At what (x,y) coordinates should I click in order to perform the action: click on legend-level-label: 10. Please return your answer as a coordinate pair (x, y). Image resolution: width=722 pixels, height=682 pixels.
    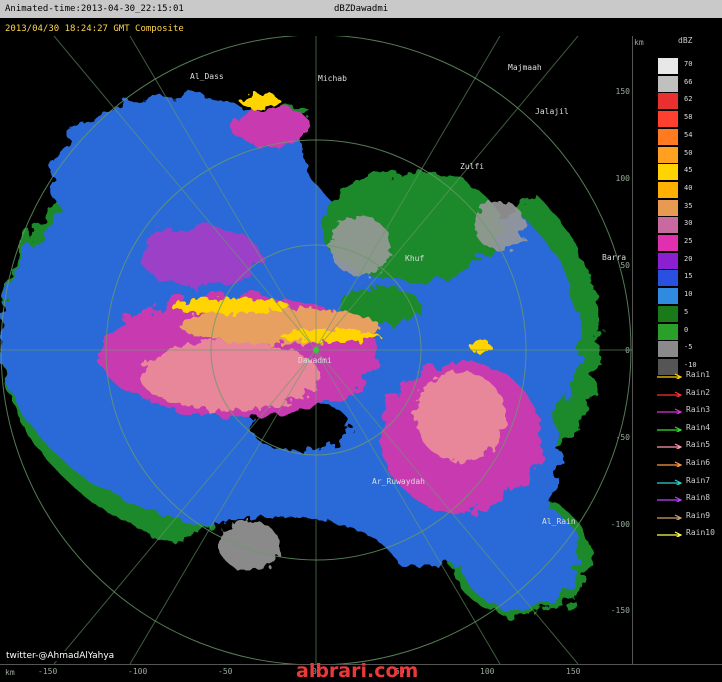
    Looking at the image, I should click on (688, 294).